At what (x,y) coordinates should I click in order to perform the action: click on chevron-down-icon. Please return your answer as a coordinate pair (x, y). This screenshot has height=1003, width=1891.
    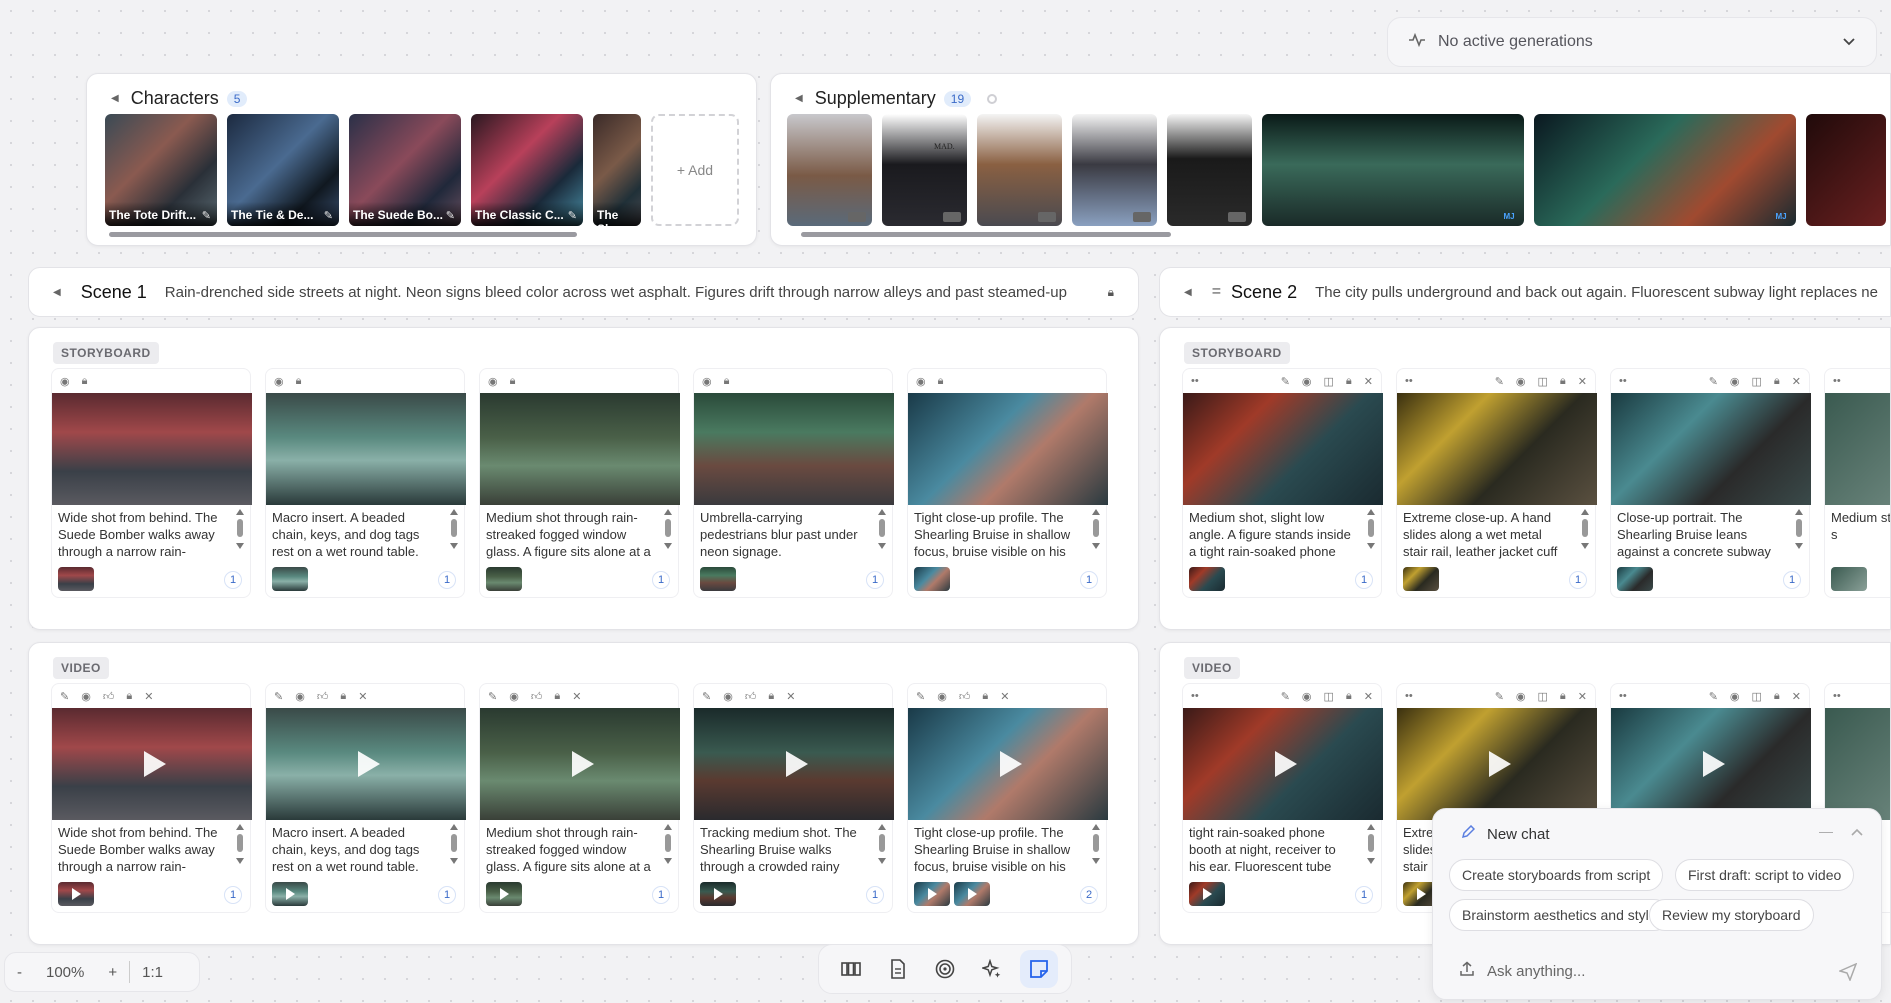
    Looking at the image, I should click on (1849, 42).